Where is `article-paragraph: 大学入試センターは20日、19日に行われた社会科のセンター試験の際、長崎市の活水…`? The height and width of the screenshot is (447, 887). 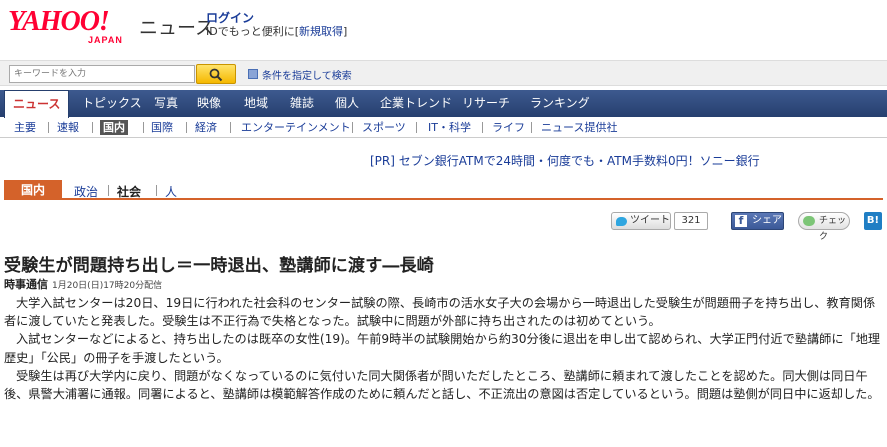
article-paragraph: 大学入試センターは20日、19日に行われた社会科のセンター試験の際、長崎市の活水… is located at coordinates (440, 312).